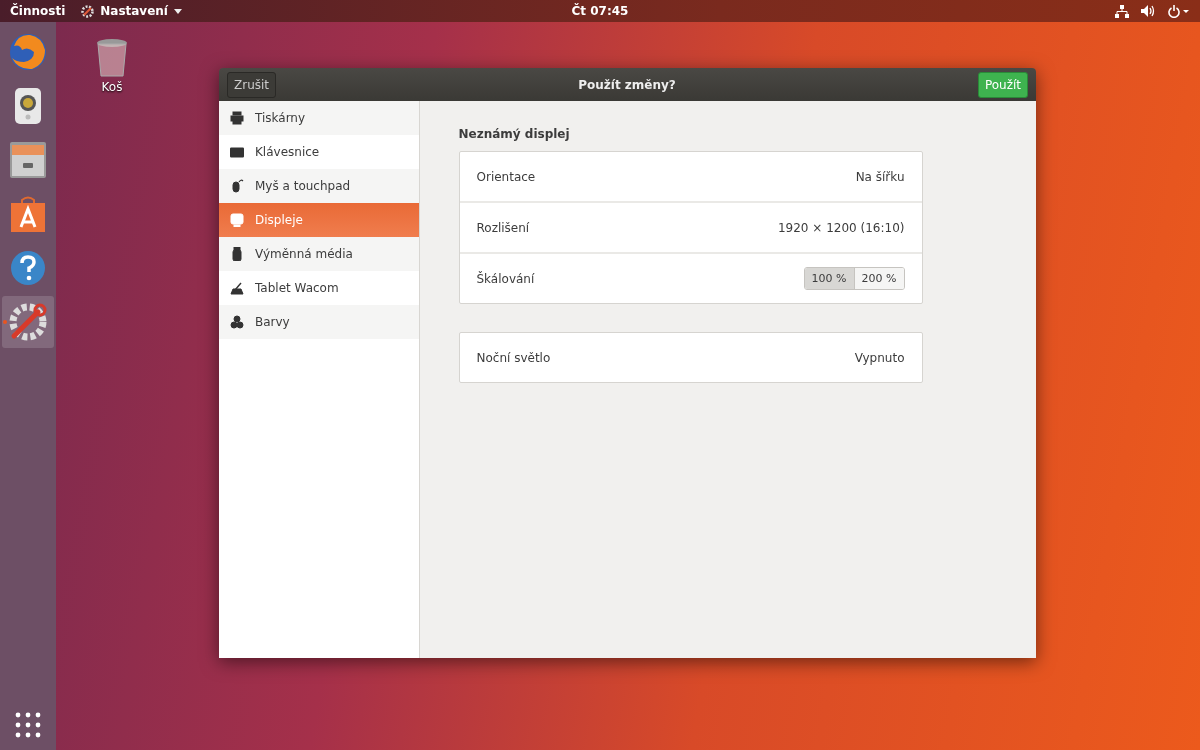 The image size is (1200, 750). What do you see at coordinates (1148, 11) in the screenshot?
I see `volume-icon` at bounding box center [1148, 11].